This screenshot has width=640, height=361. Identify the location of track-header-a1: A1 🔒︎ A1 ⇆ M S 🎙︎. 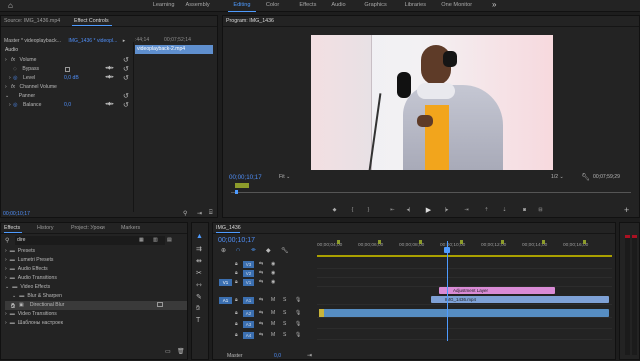
(264, 300).